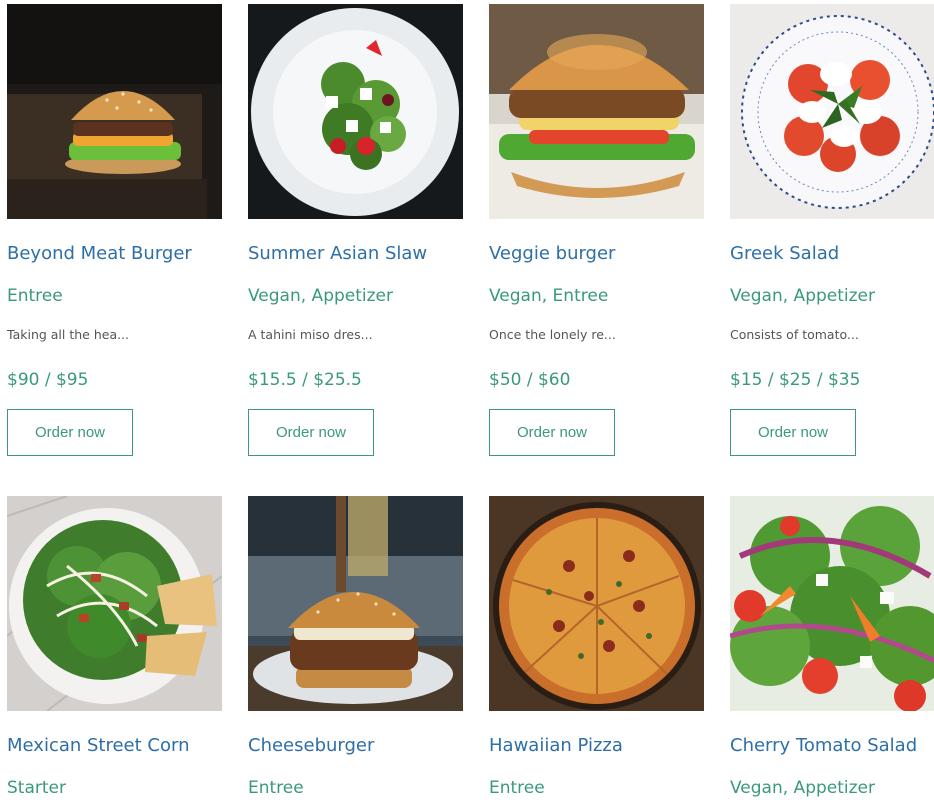 The width and height of the screenshot is (934, 805). I want to click on pizza-icon, so click(596, 603).